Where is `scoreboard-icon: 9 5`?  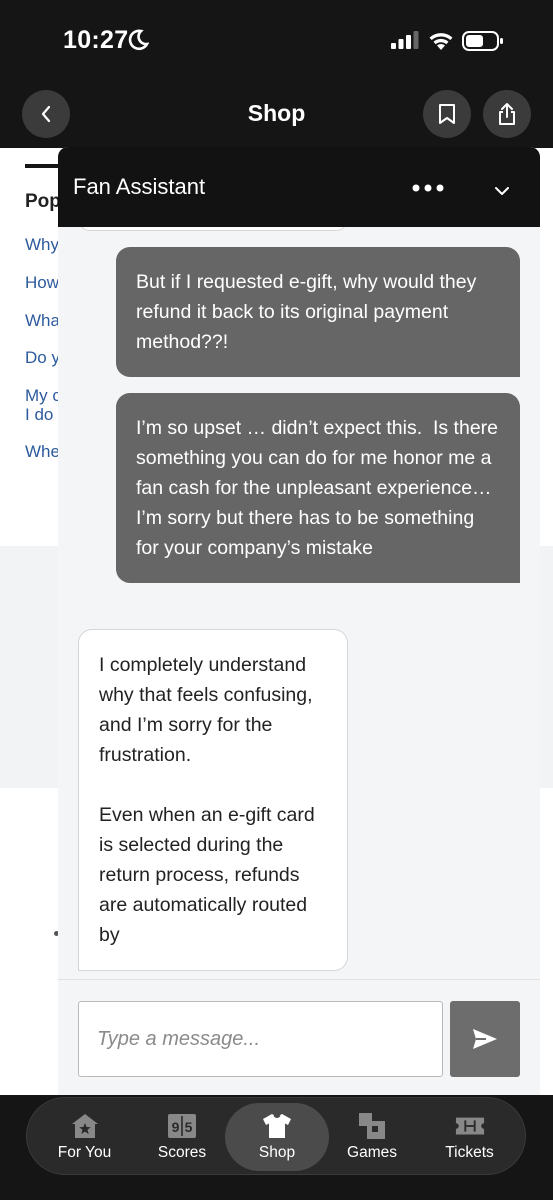
scoreboard-icon: 9 5 is located at coordinates (182, 1126).